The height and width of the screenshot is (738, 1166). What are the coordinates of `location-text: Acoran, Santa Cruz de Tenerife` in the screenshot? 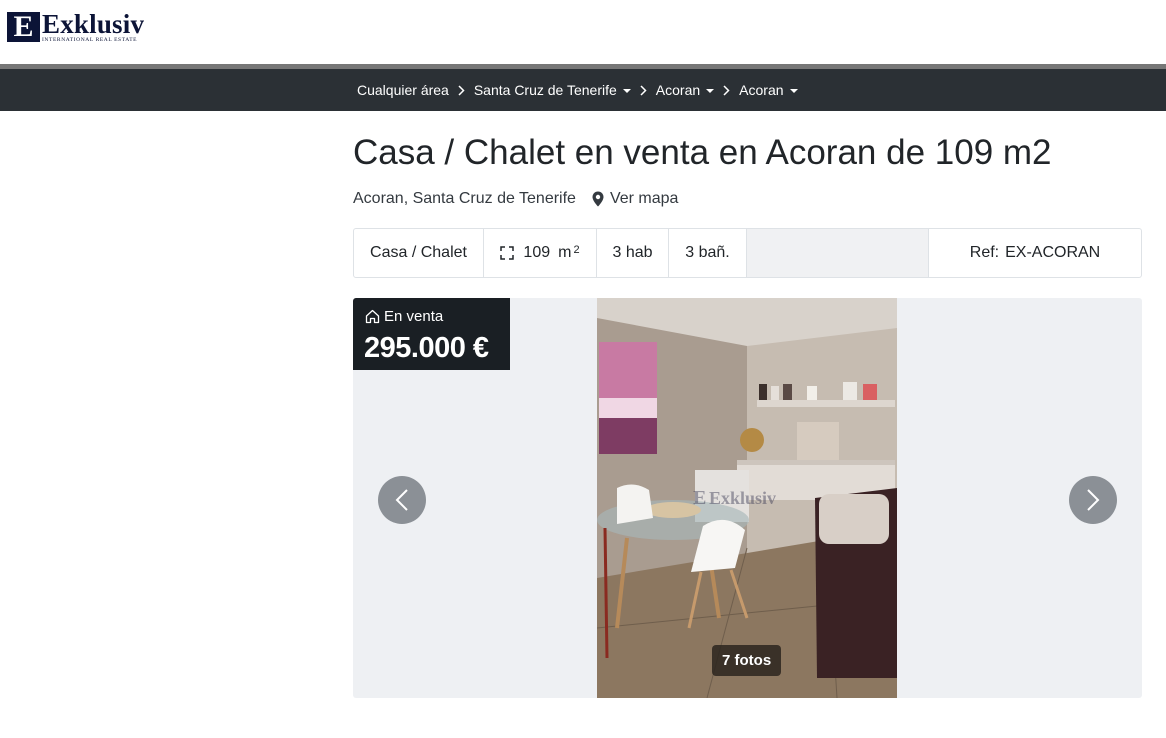 It's located at (464, 198).